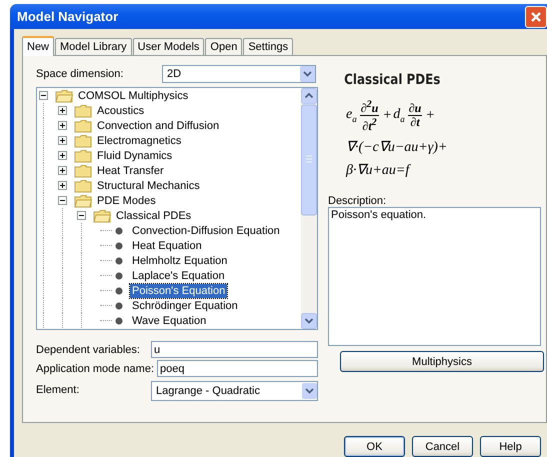 The image size is (547, 457). What do you see at coordinates (96, 368) in the screenshot?
I see `field-label: Application mode name:` at bounding box center [96, 368].